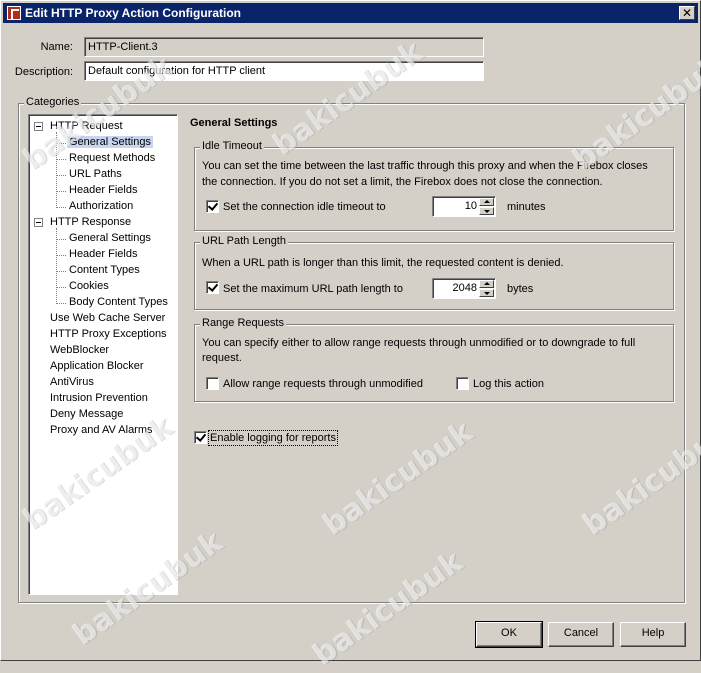 Image resolution: width=701 pixels, height=673 pixels. What do you see at coordinates (526, 207) in the screenshot?
I see `idle-timeout-unit: minutes` at bounding box center [526, 207].